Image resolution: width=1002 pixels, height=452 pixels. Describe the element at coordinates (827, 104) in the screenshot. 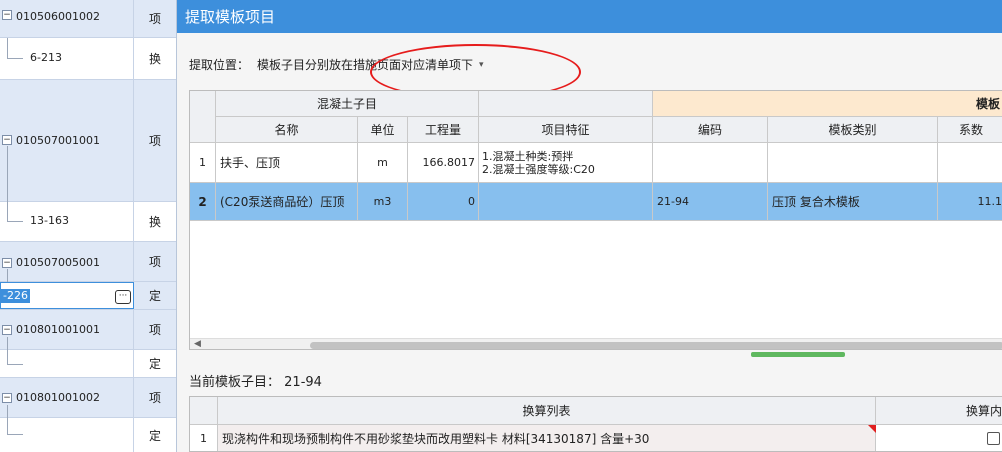

I see `group-header-template: 模板` at that location.